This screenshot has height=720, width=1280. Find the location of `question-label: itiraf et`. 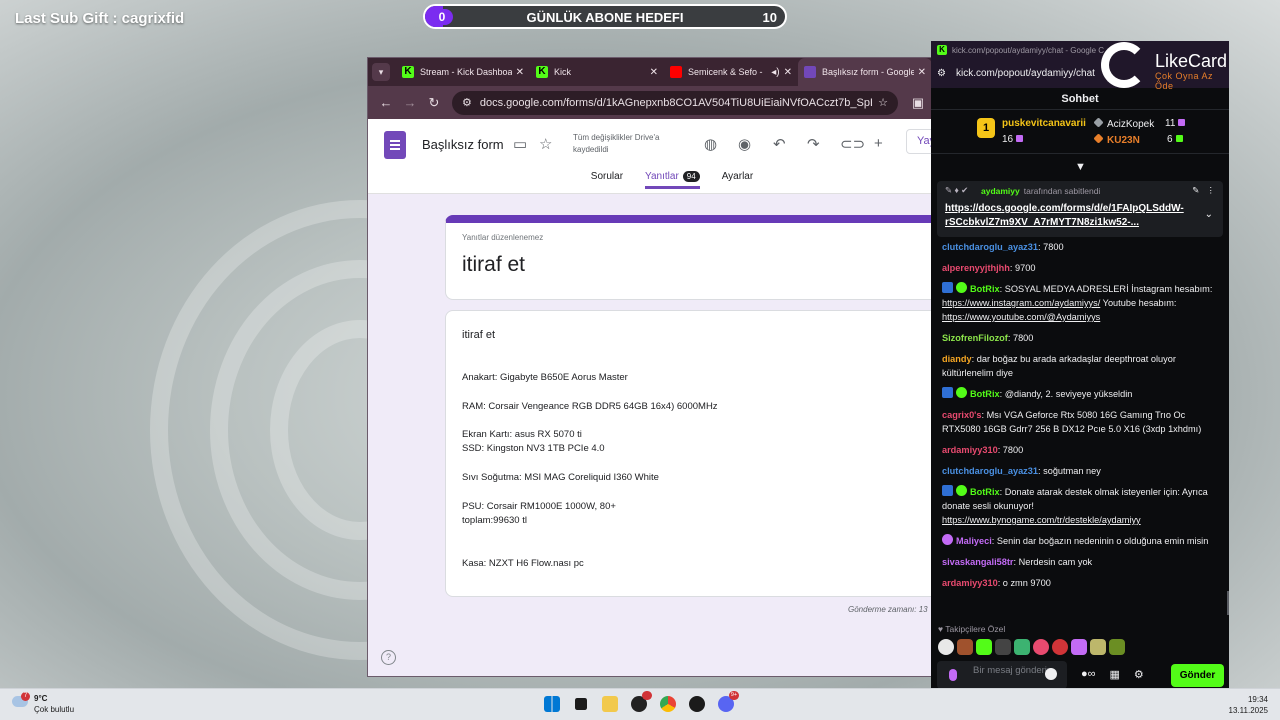

question-label: itiraf et is located at coordinates (479, 335).